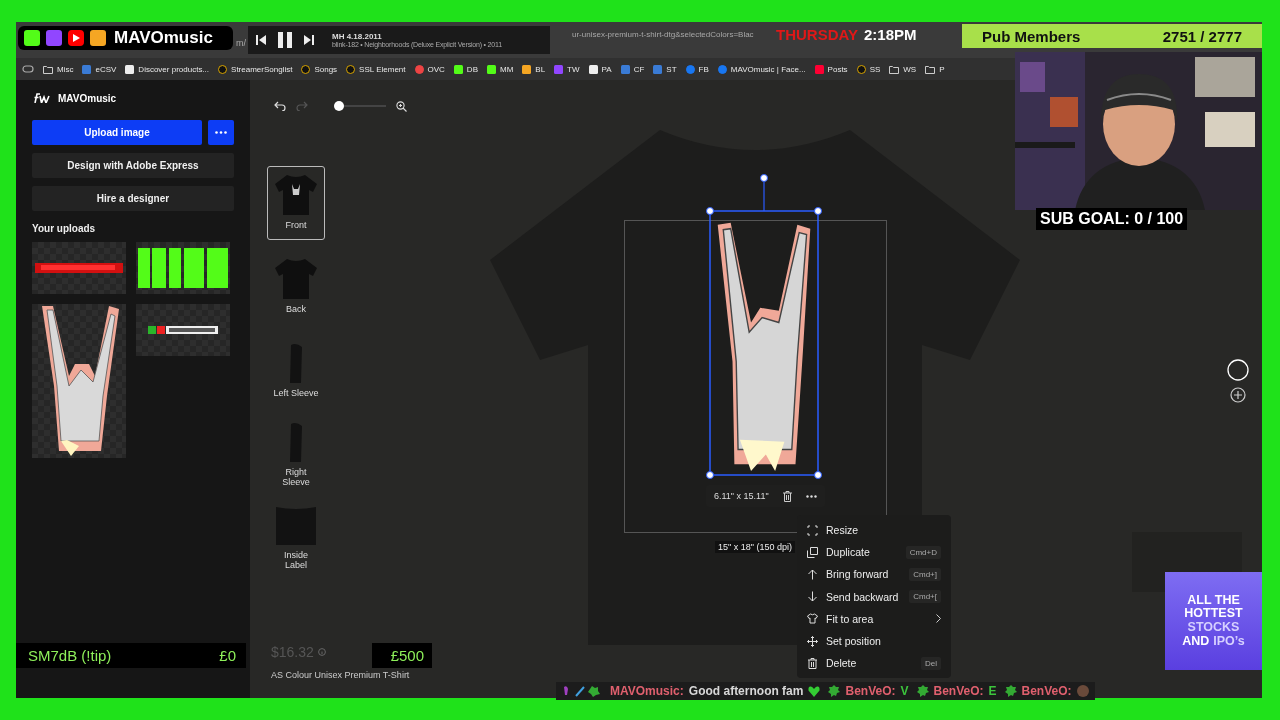 The width and height of the screenshot is (1280, 720). What do you see at coordinates (764, 326) in the screenshot?
I see `selection-frame` at bounding box center [764, 326].